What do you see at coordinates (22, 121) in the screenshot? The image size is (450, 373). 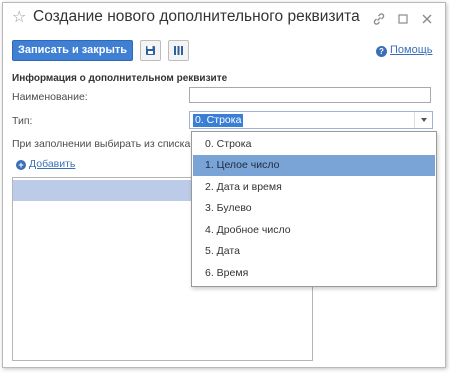 I see `type-label: Тип:` at bounding box center [22, 121].